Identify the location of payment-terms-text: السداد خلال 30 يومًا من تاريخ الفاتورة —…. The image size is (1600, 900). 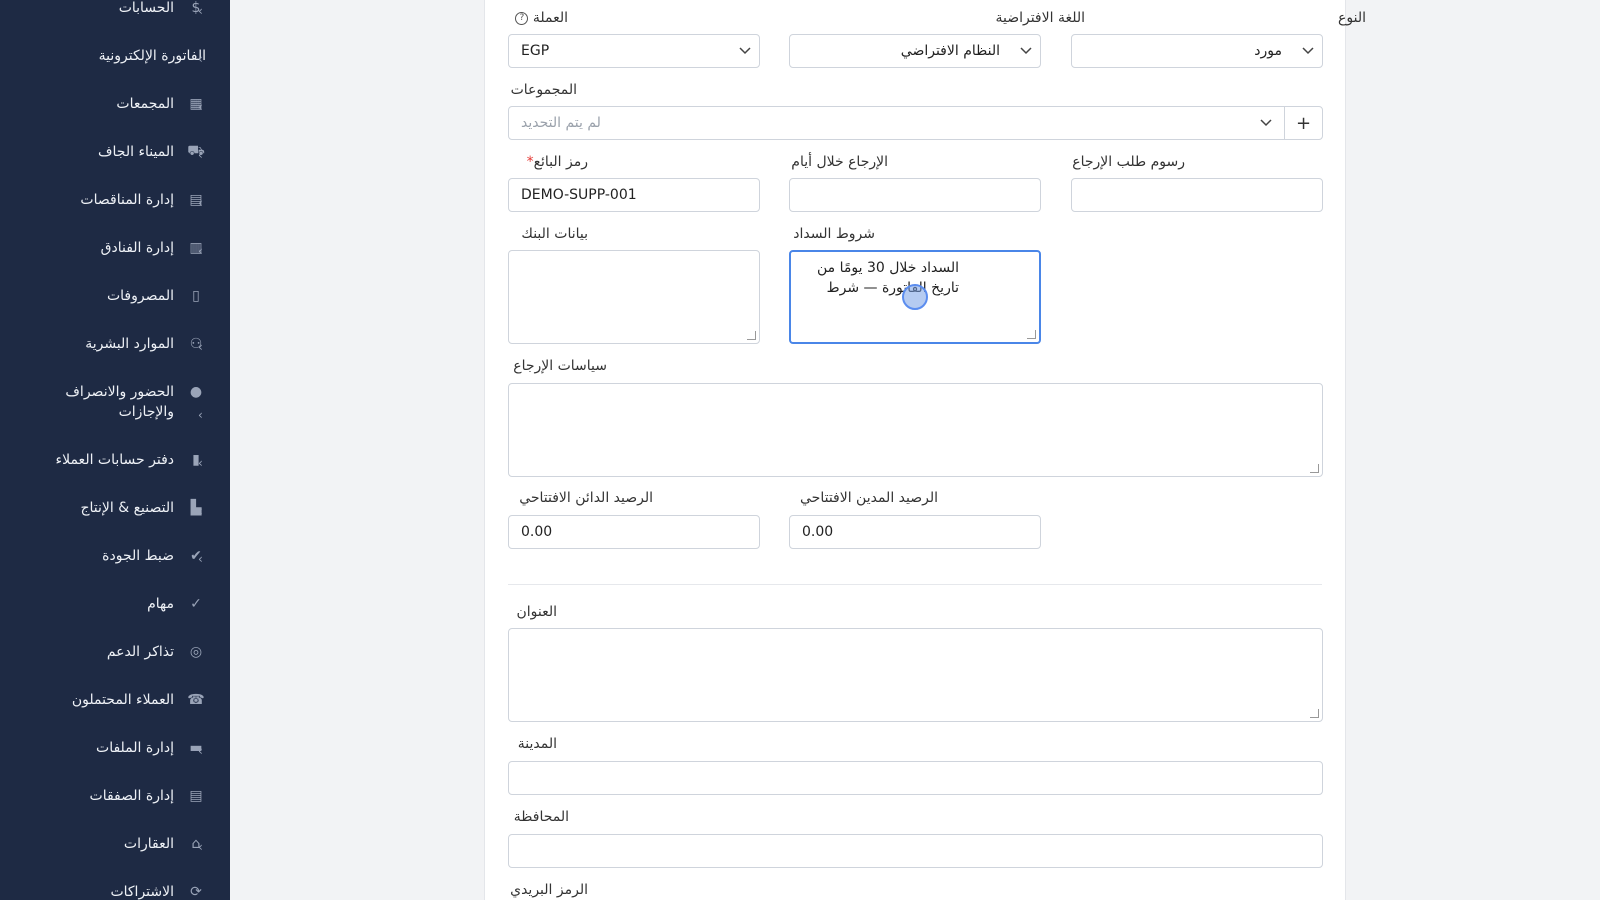
(888, 278).